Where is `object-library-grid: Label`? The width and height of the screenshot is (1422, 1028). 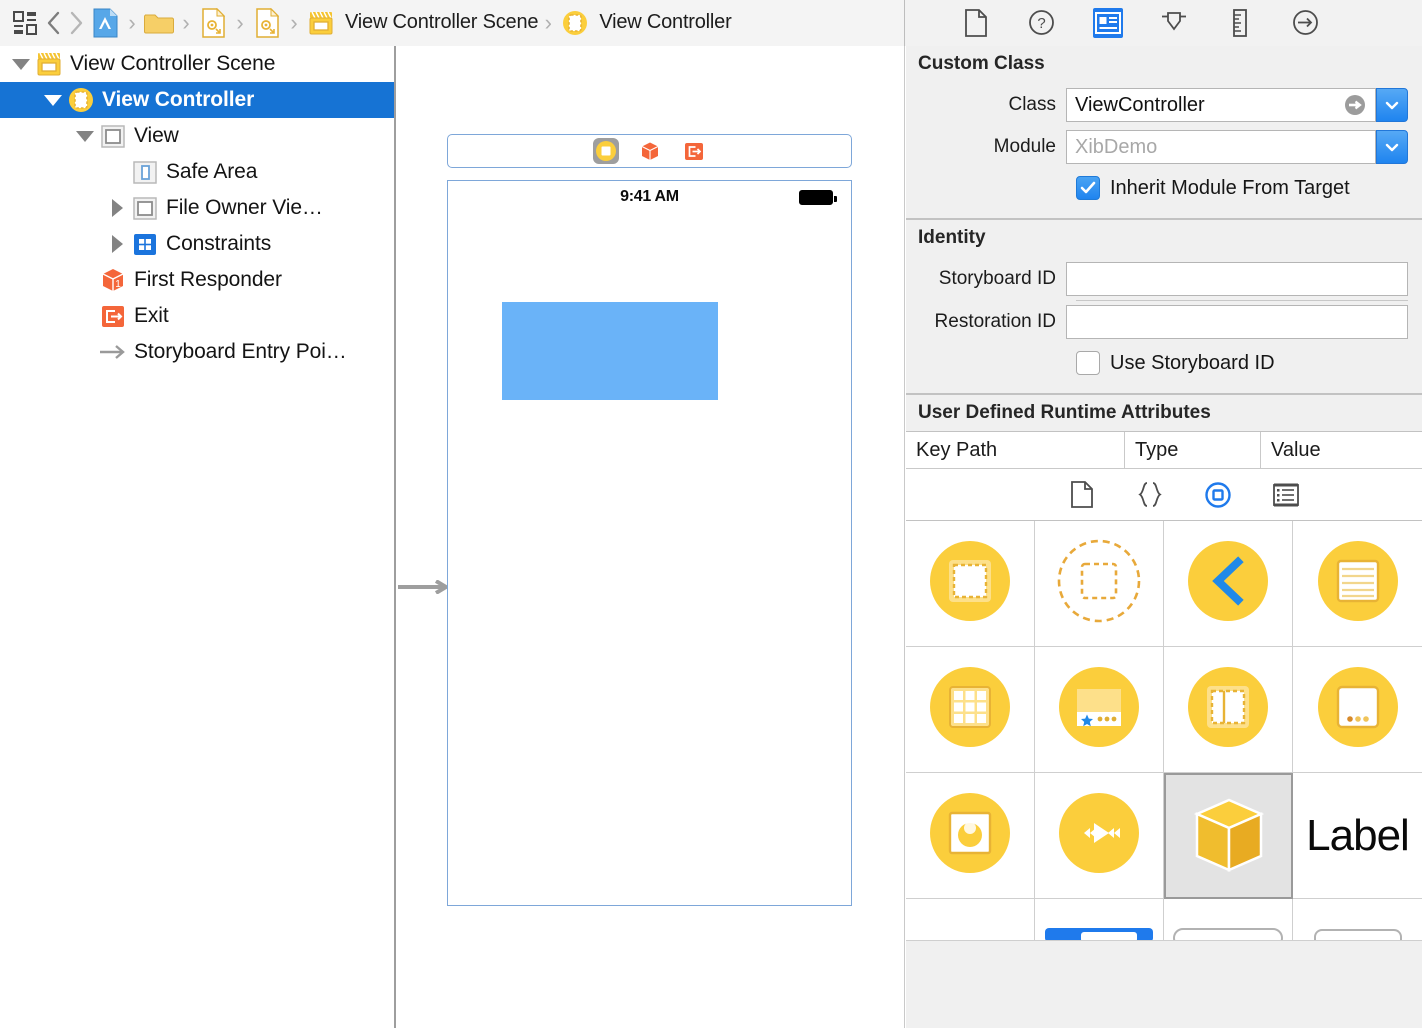
object-library-grid: Label is located at coordinates (1164, 731).